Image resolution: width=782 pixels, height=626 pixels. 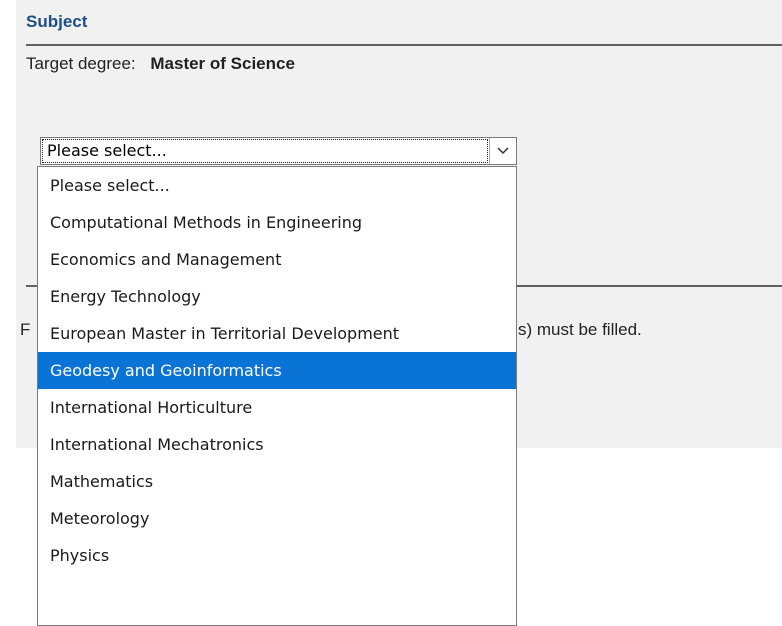 I want to click on required-fields-note-end: s) must be filled., so click(x=580, y=329).